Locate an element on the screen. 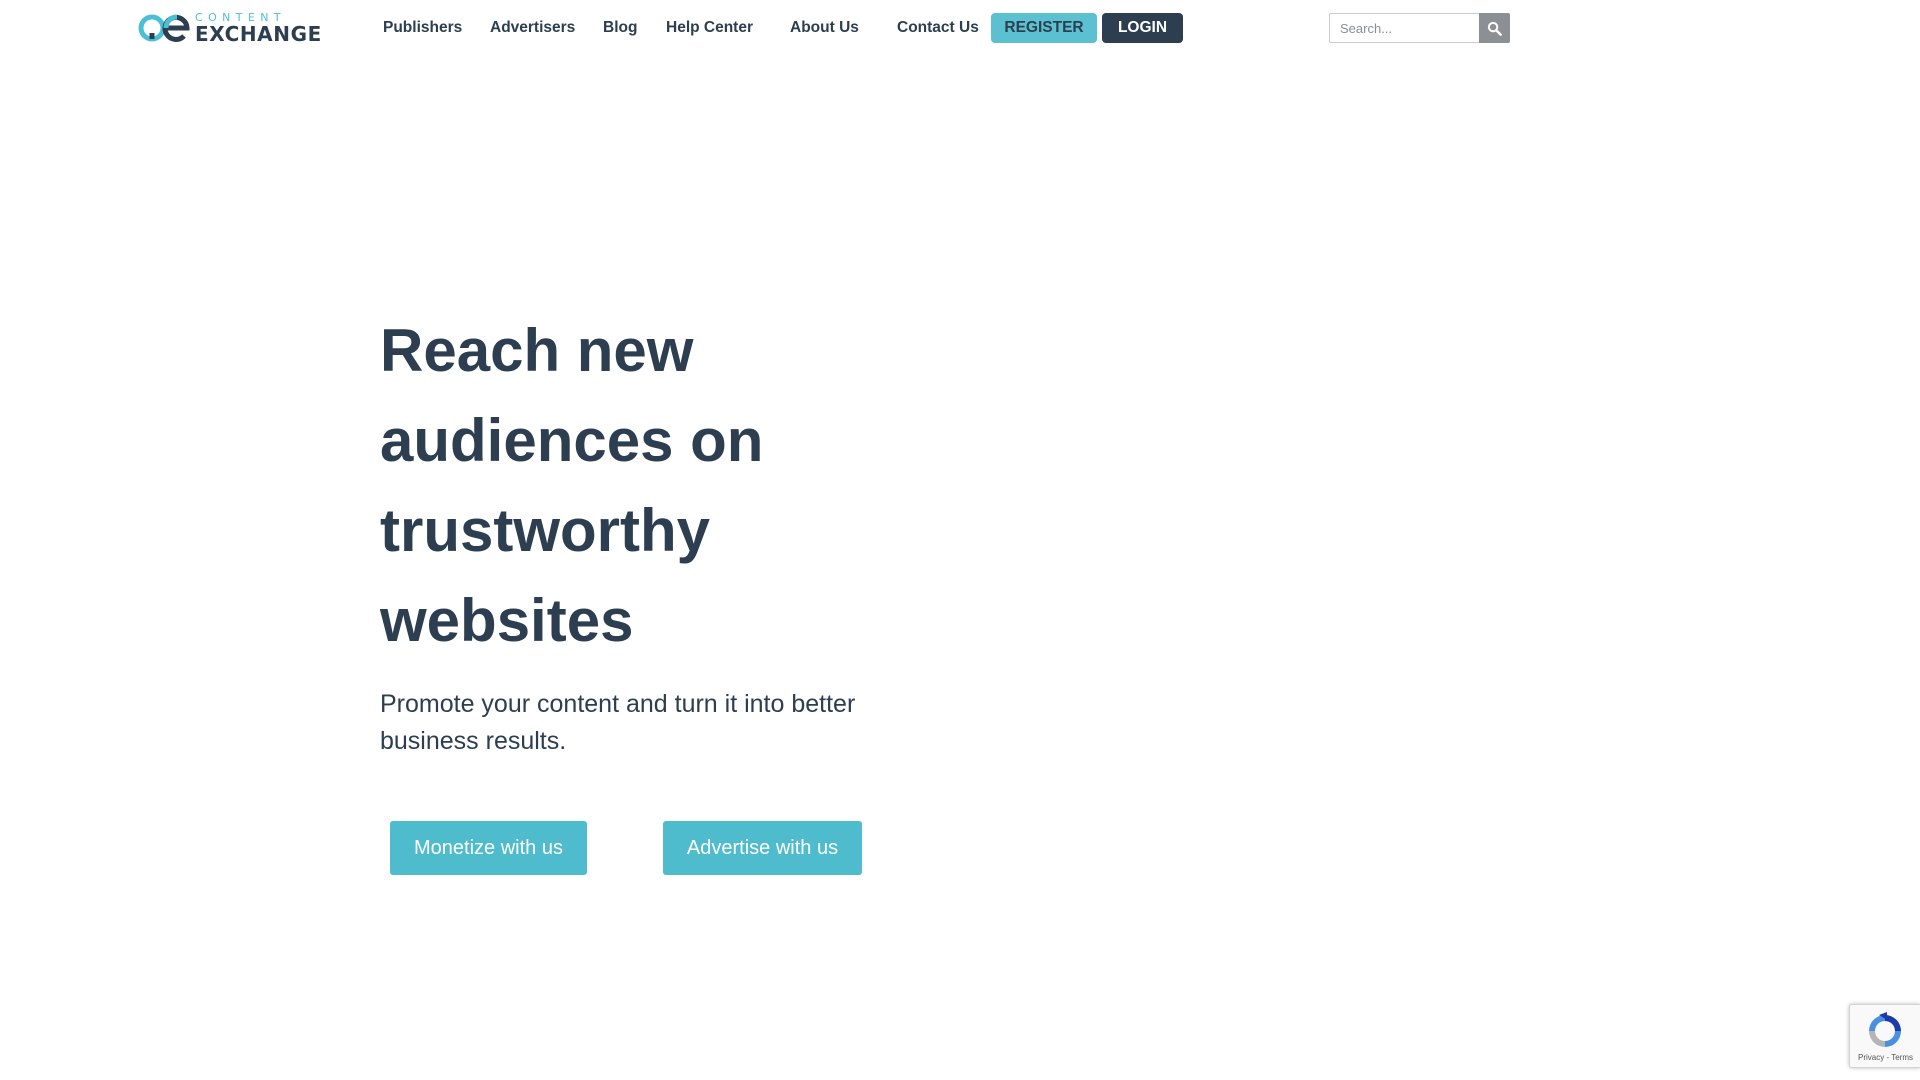 The width and height of the screenshot is (1920, 1080). search-form is located at coordinates (1419, 28).